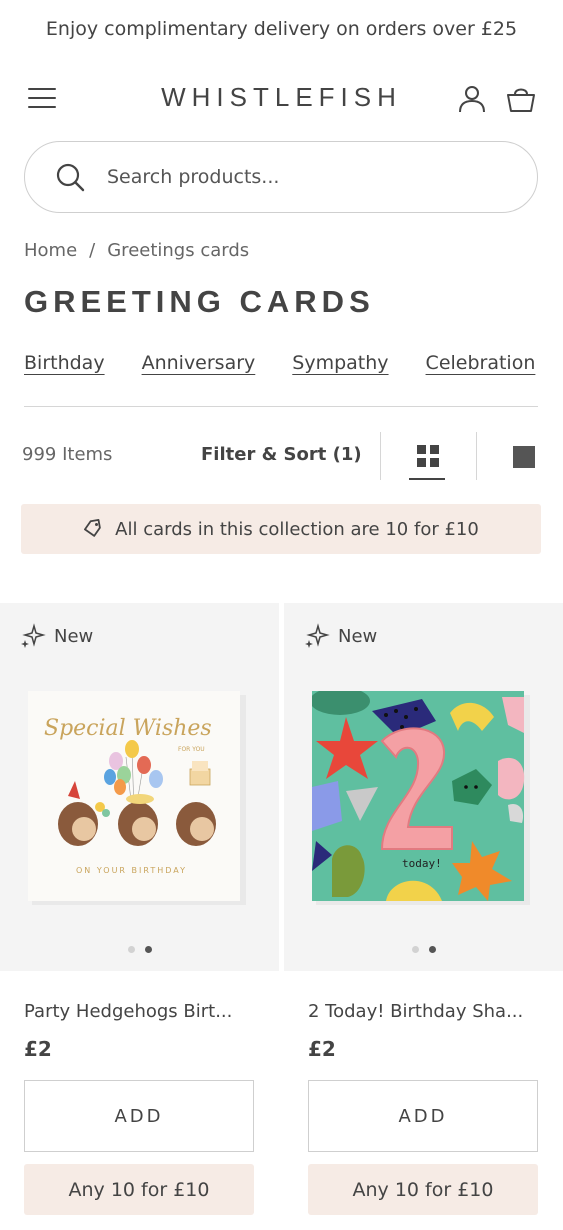 The height and width of the screenshot is (1230, 563). What do you see at coordinates (199, 363) in the screenshot?
I see `category-link-anniversary: Anniversary` at bounding box center [199, 363].